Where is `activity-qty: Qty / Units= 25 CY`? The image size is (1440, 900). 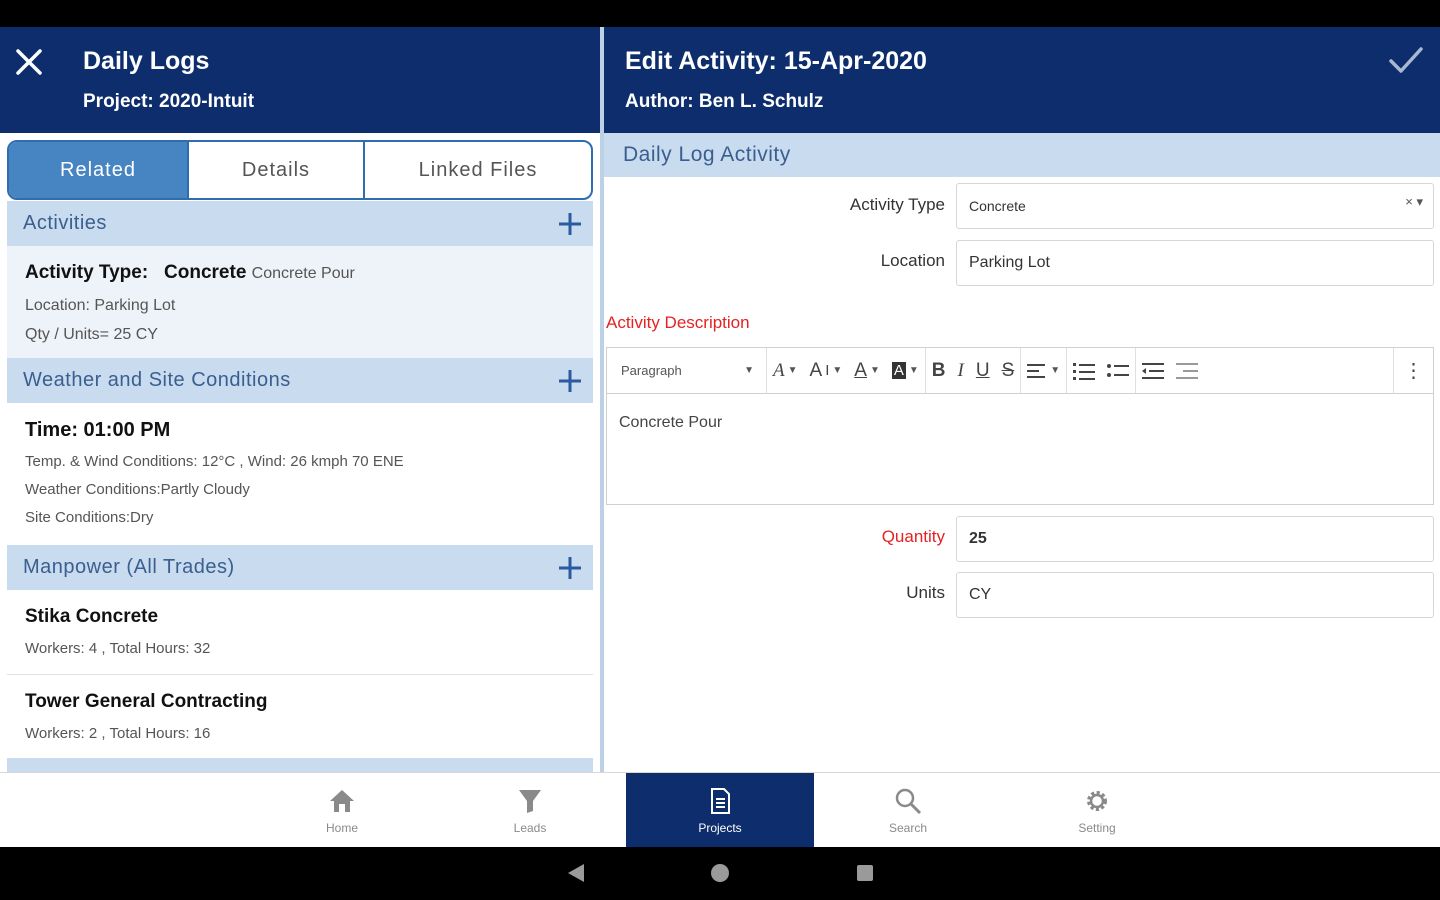 activity-qty: Qty / Units= 25 CY is located at coordinates (91, 334).